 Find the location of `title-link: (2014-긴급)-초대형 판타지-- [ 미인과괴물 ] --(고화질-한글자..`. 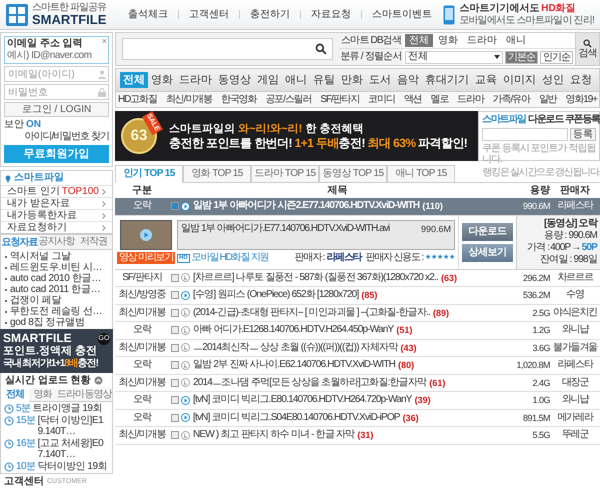

title-link: (2014-긴급)-초대형 판타지-- [ 미인과괴물 ] --(고화질-한글자.. is located at coordinates (311, 312).